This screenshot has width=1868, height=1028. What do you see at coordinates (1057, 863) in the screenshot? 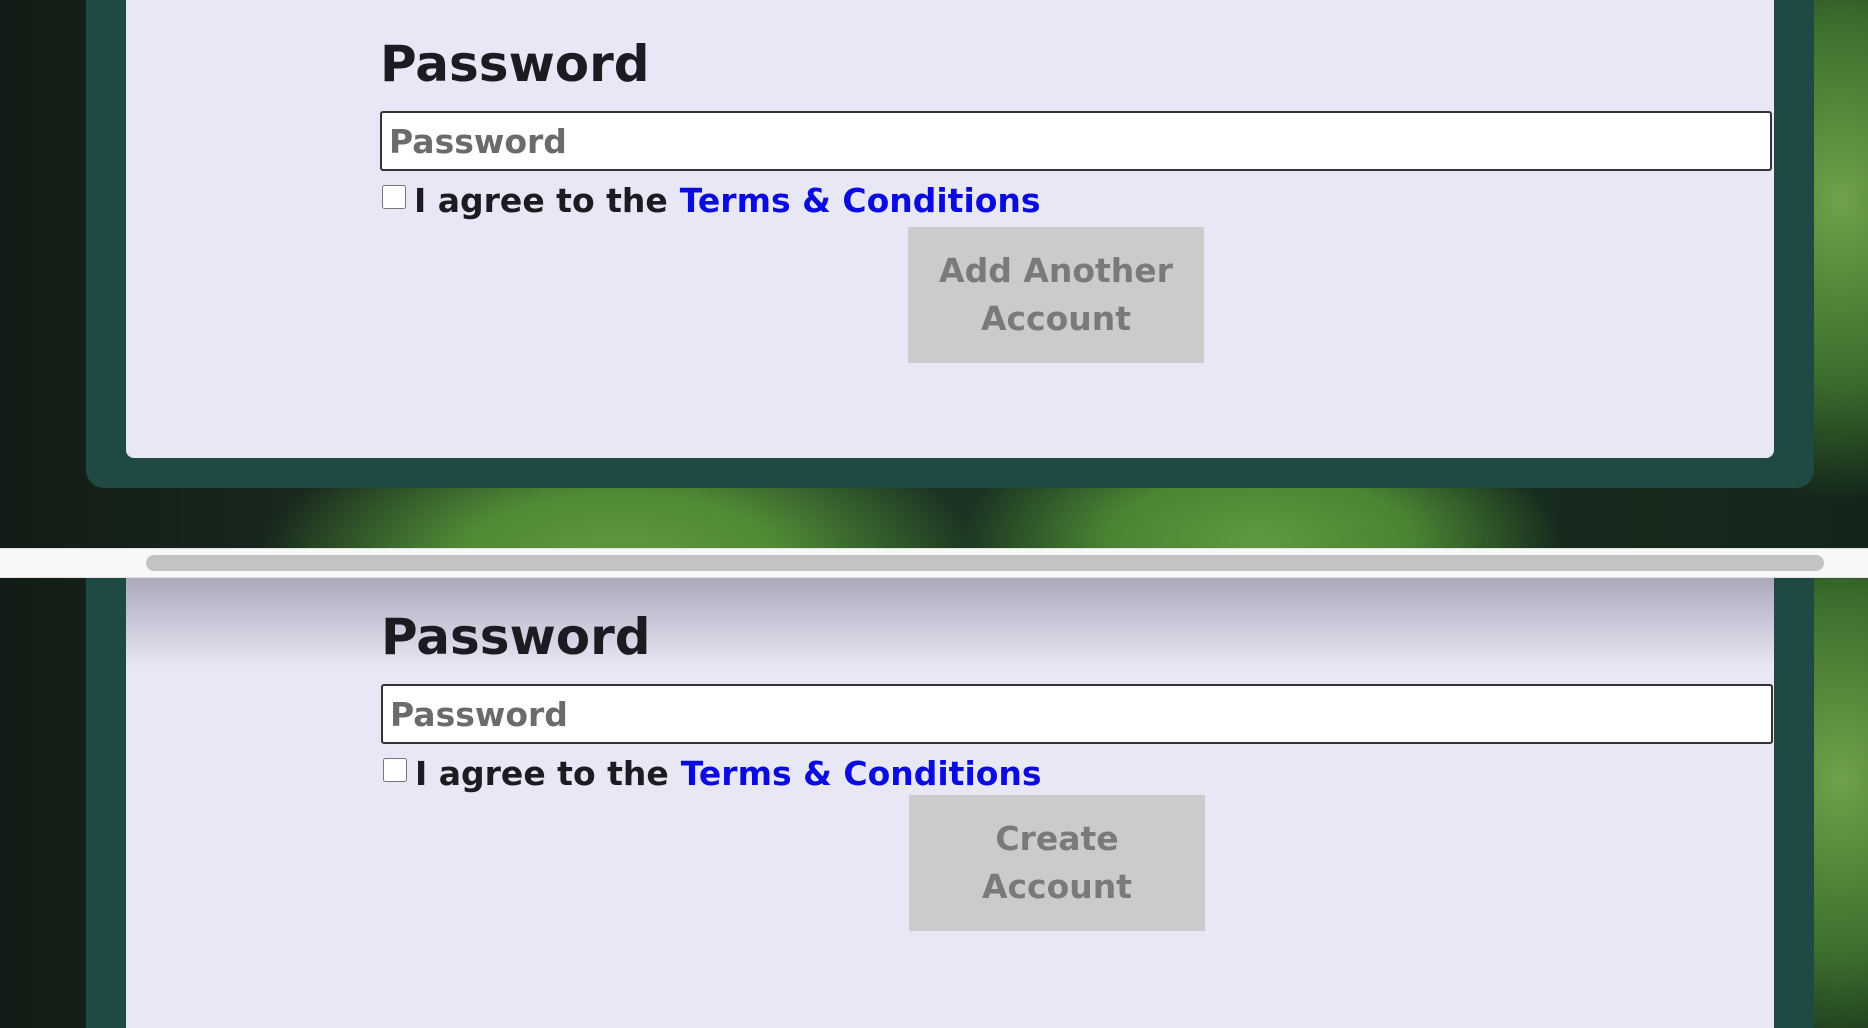
I see `create-account-button: Create Account` at bounding box center [1057, 863].